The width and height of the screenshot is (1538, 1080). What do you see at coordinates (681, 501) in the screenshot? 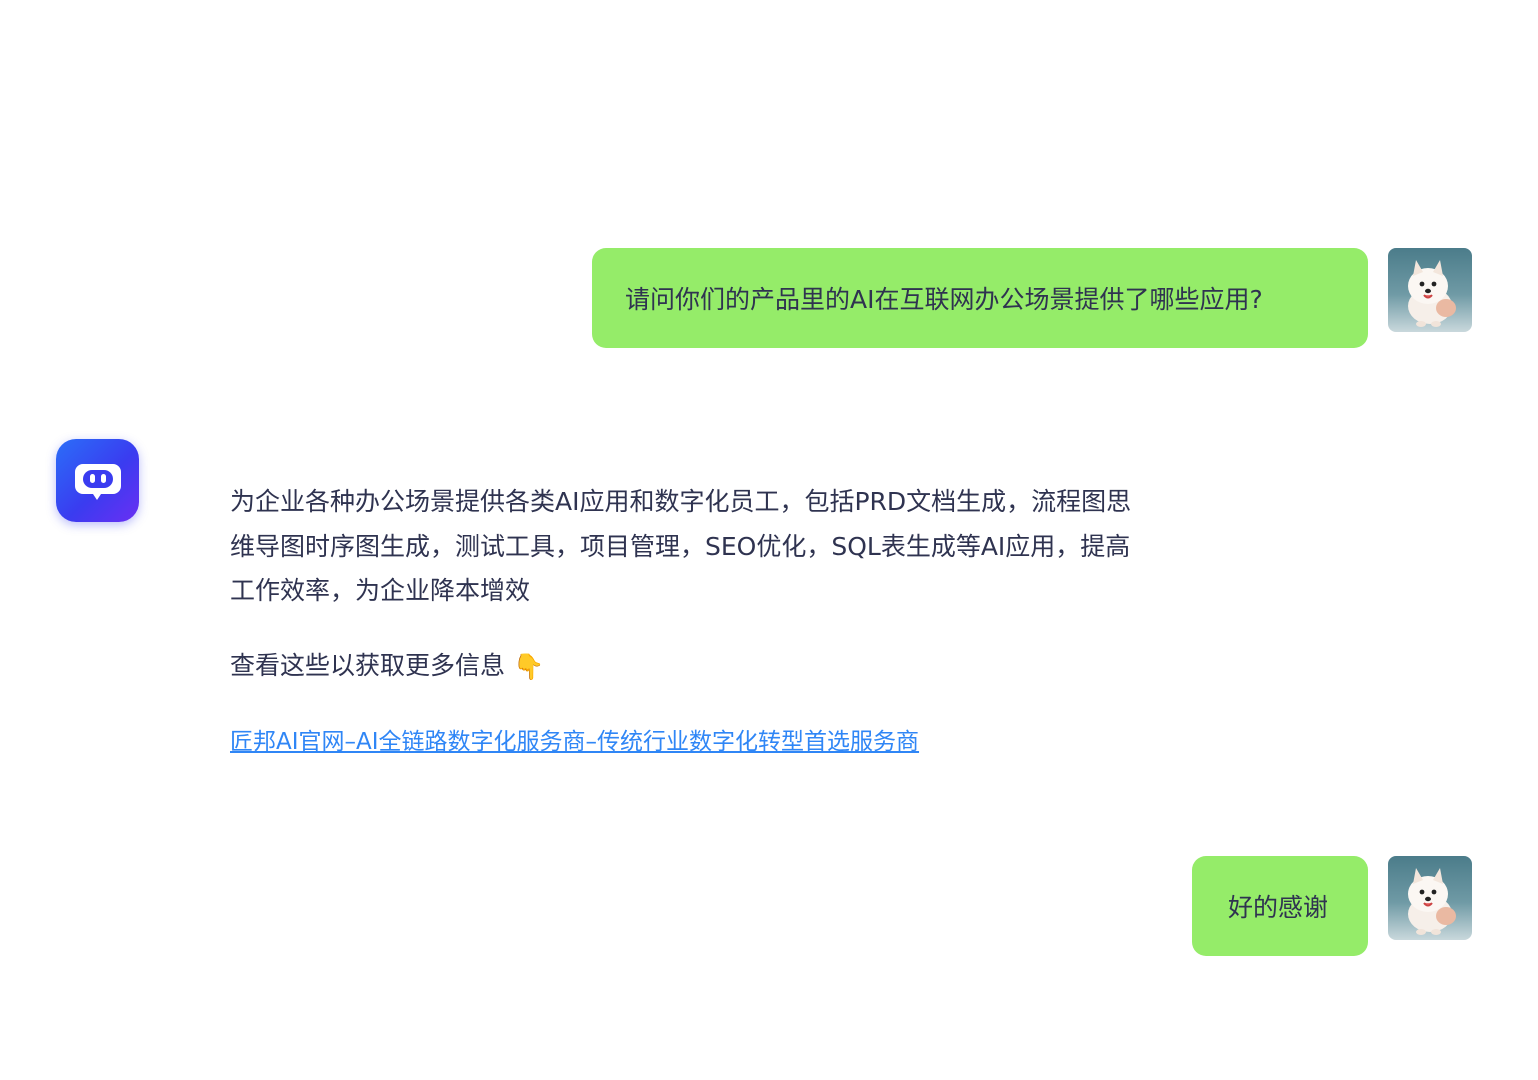
I see `bot-answer-line: 为企业各种办公场景提供各类AI应用和数字化员工，包括PRD文档生成，流程图思` at bounding box center [681, 501].